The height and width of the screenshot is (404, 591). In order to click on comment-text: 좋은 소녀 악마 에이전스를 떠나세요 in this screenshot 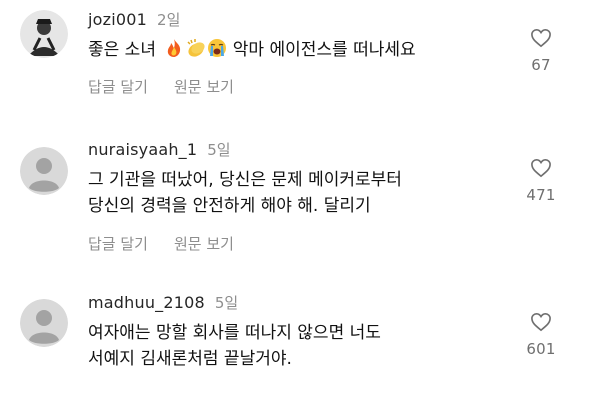, I will do `click(252, 51)`.